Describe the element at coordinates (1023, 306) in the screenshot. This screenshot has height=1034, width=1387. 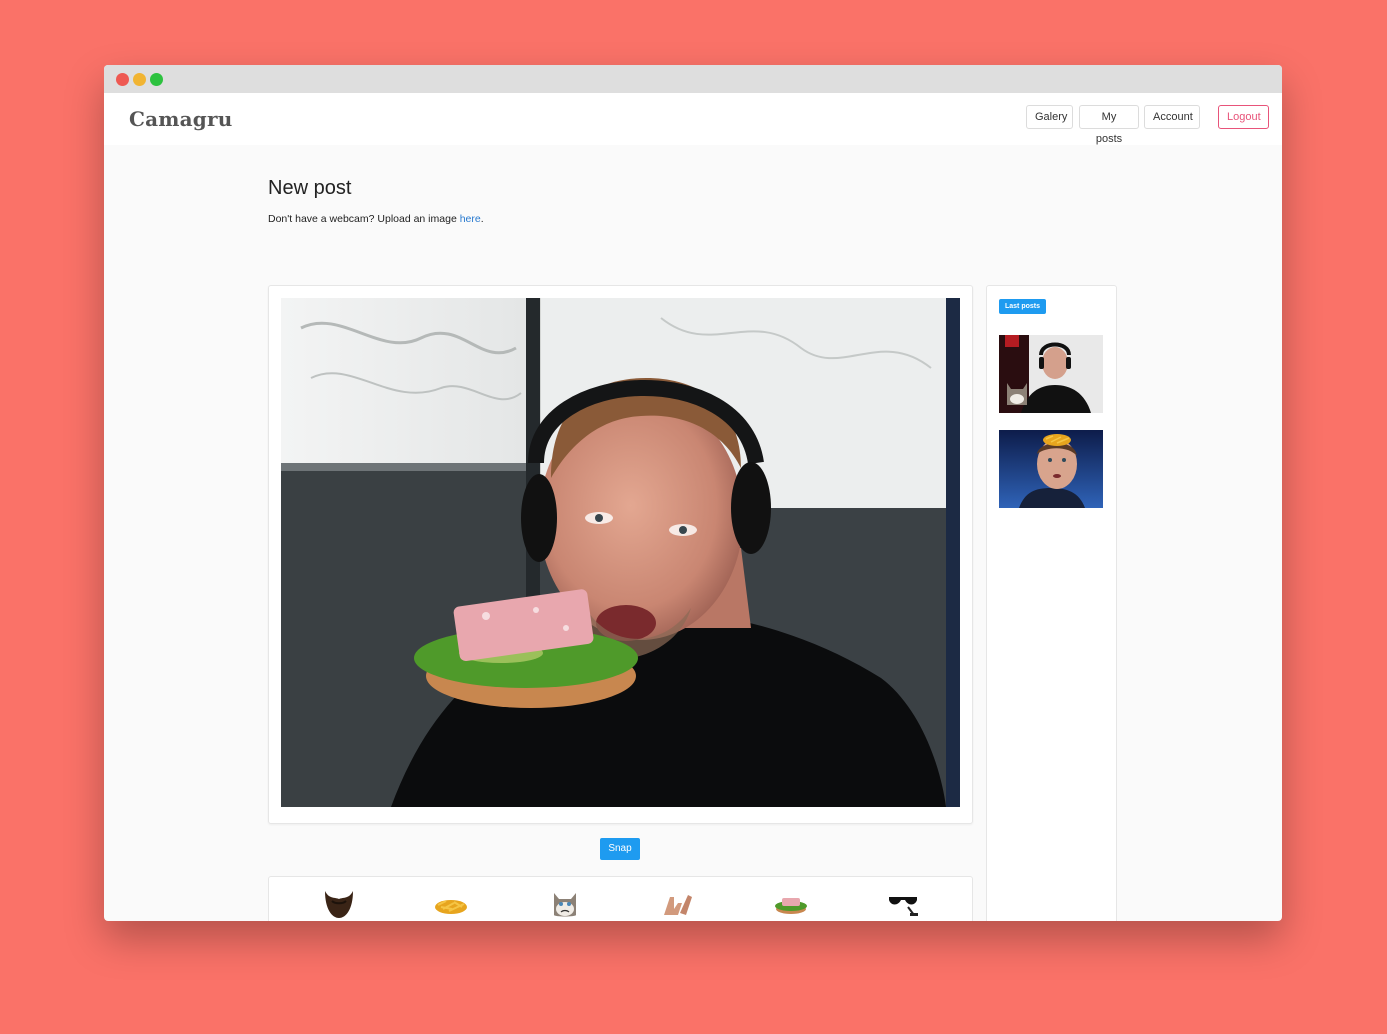
I see `last-posts-badge: Last posts` at that location.